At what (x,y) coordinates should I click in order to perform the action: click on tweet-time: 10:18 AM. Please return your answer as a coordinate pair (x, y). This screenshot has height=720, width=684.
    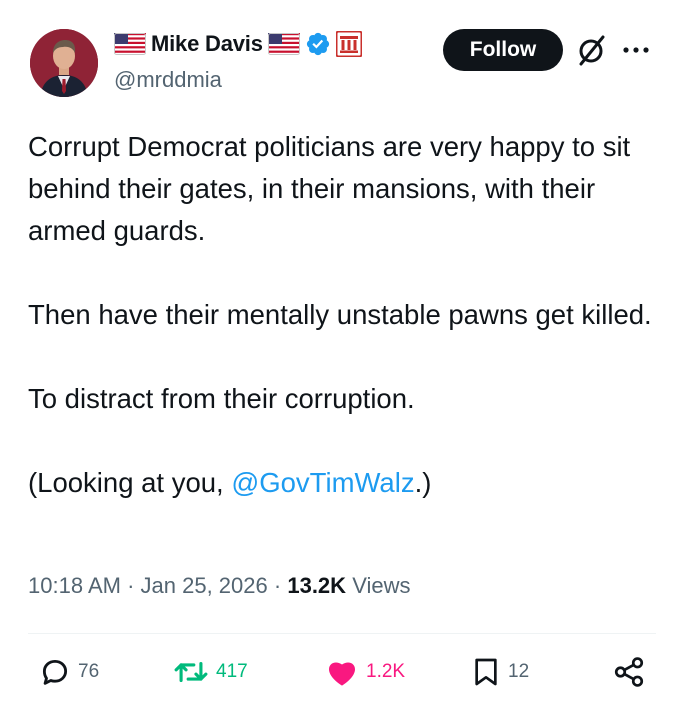
    Looking at the image, I should click on (74, 585).